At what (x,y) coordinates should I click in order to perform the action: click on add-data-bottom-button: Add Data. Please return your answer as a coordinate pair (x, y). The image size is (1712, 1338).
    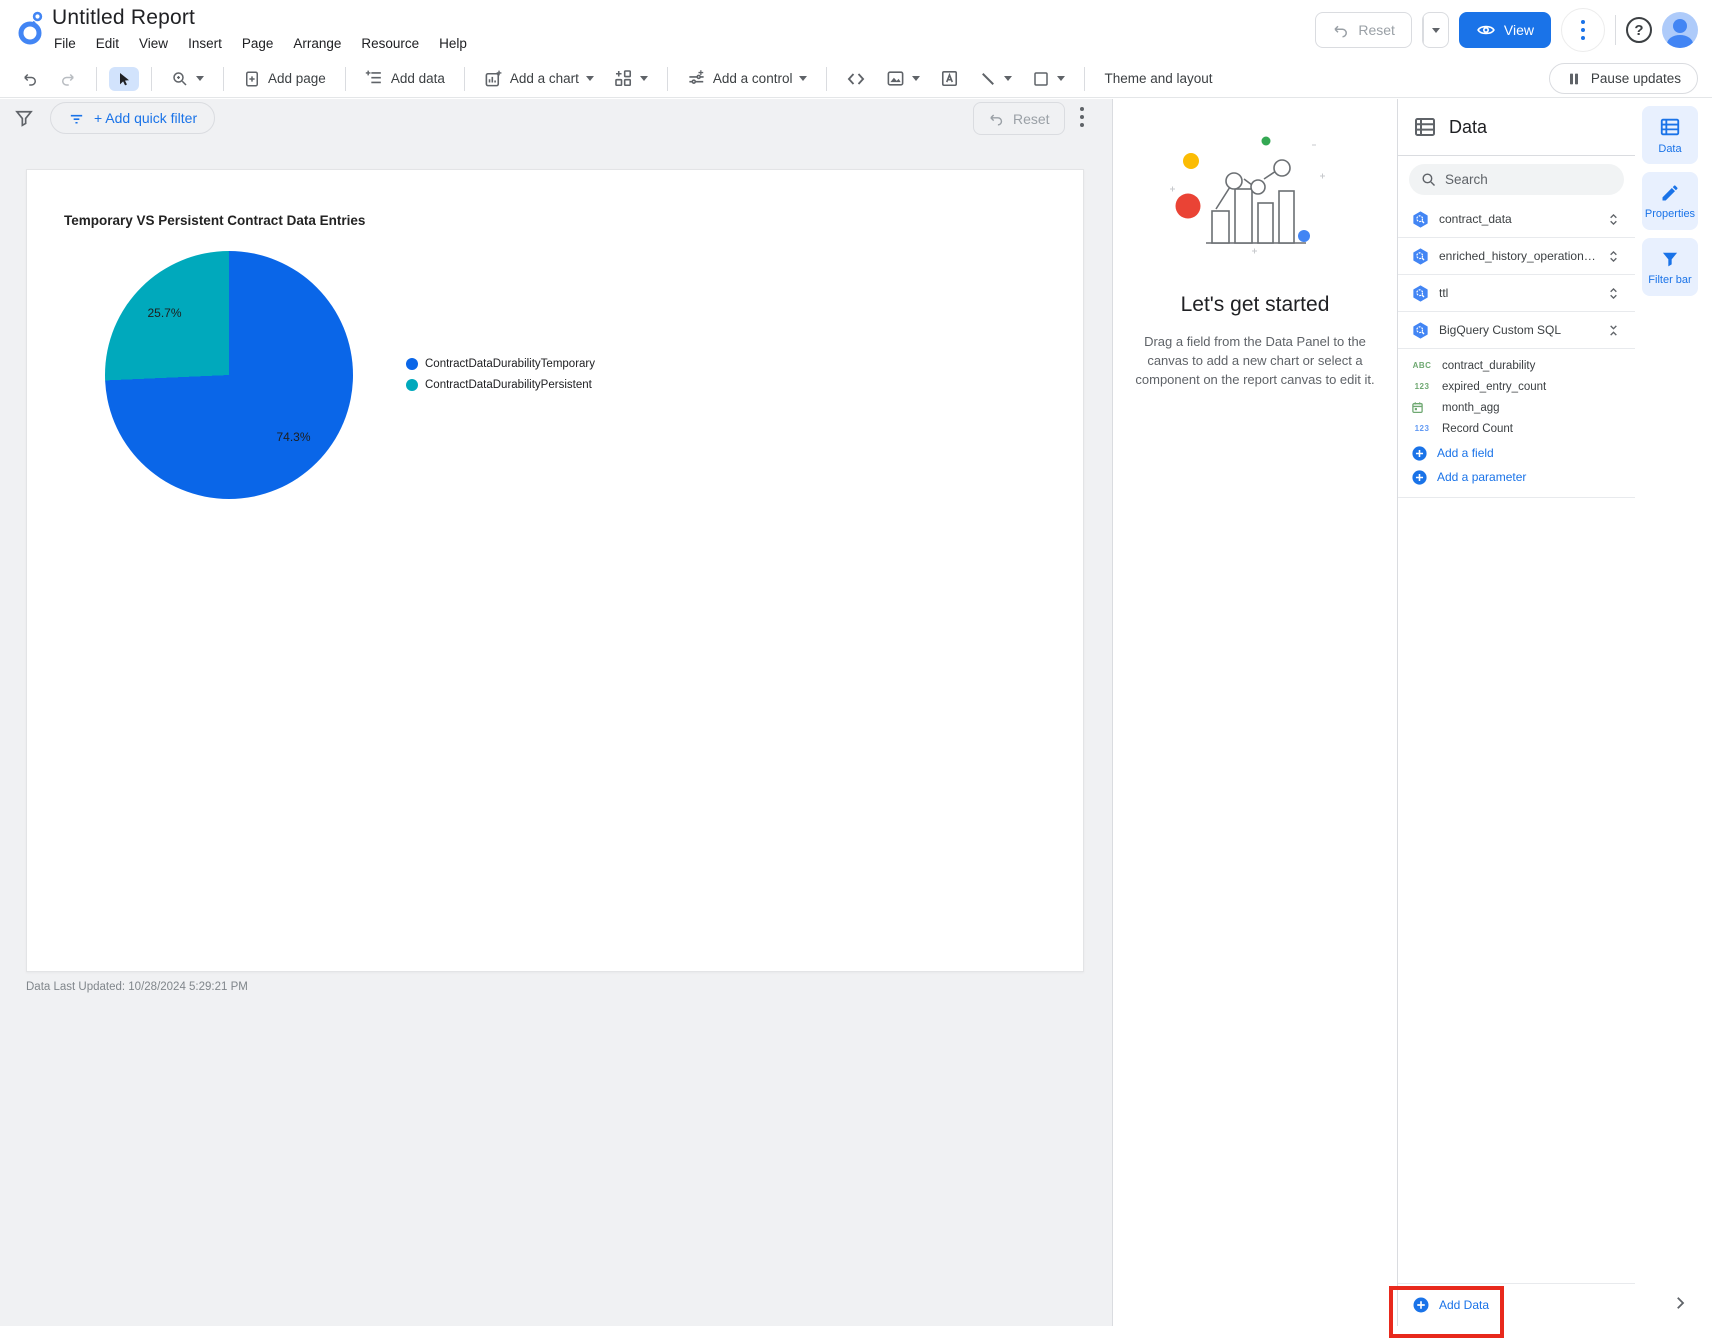
    Looking at the image, I should click on (1443, 1305).